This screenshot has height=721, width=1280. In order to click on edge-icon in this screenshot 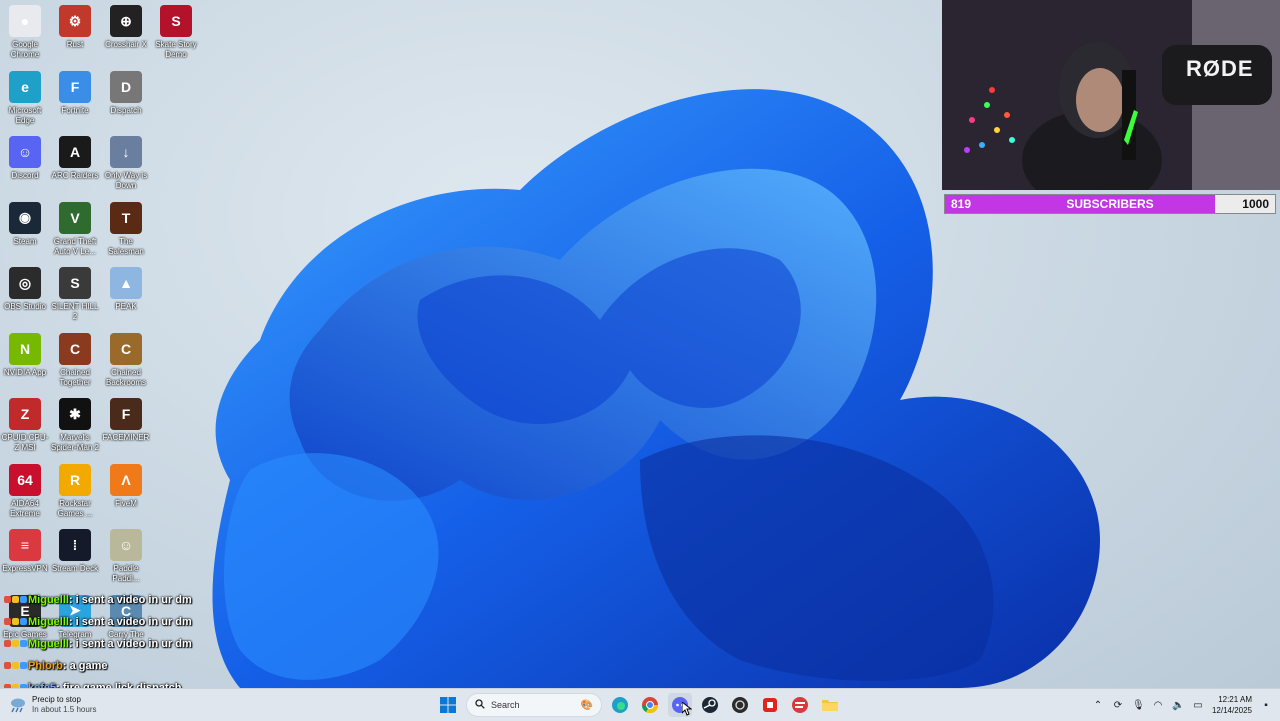, I will do `click(620, 705)`.